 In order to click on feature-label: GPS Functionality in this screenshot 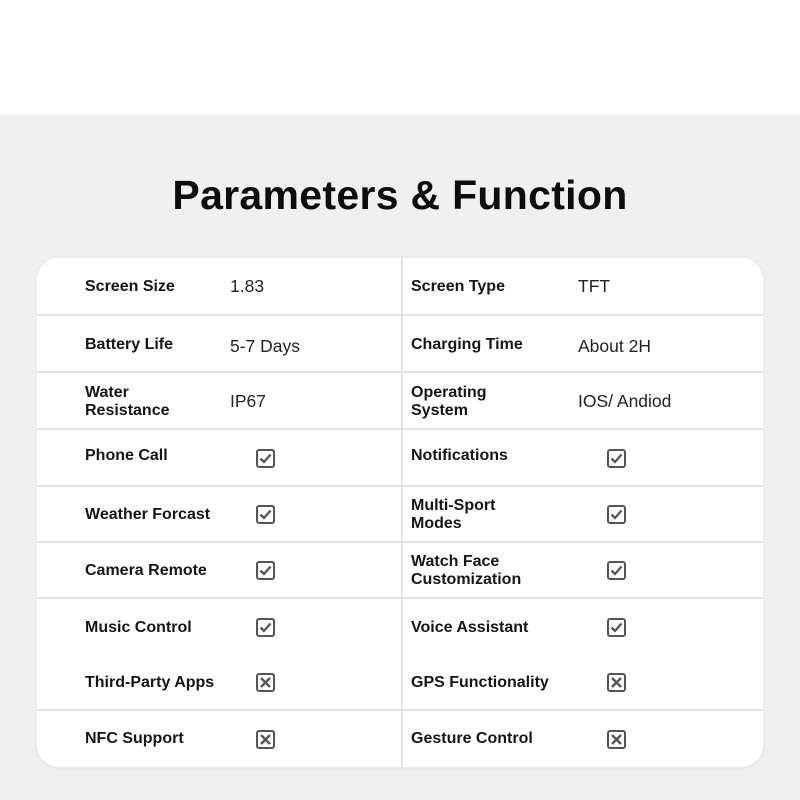, I will do `click(480, 682)`.